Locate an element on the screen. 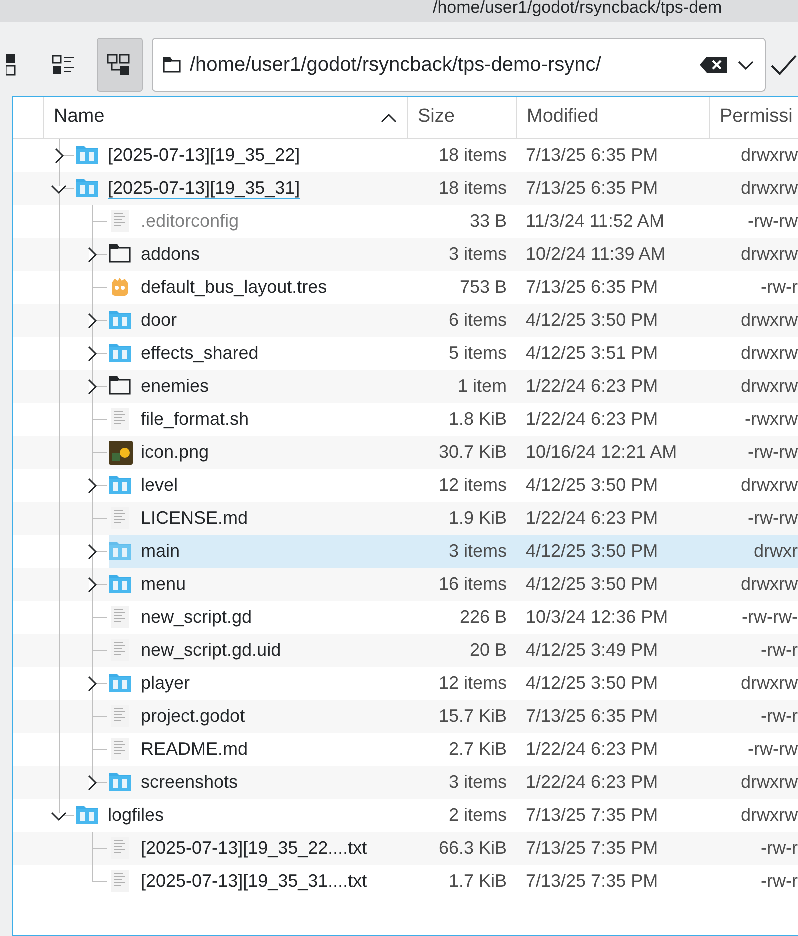 The width and height of the screenshot is (798, 936). file-name: default_bus_layout.tres is located at coordinates (230, 287).